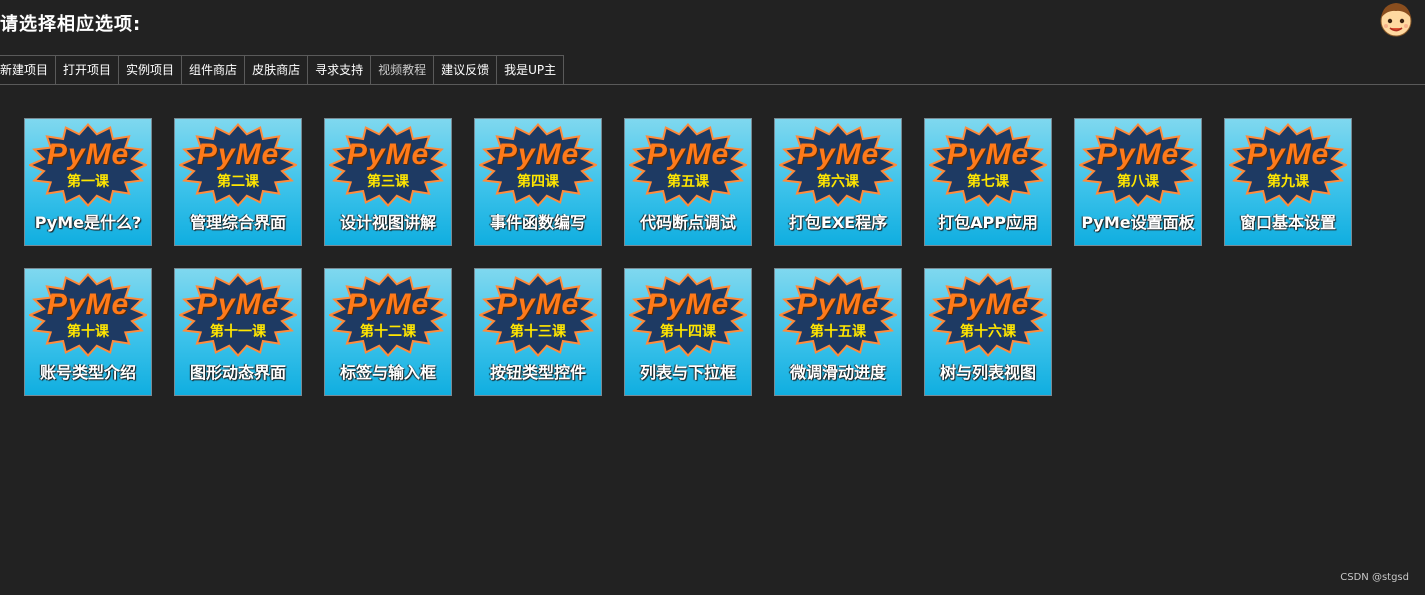 The height and width of the screenshot is (595, 1425). Describe the element at coordinates (87, 372) in the screenshot. I see `tile-caption: 账号类型介绍` at that location.